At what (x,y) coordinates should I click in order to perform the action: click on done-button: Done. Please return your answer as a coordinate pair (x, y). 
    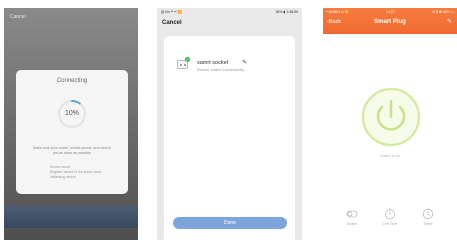
    Looking at the image, I should click on (230, 223).